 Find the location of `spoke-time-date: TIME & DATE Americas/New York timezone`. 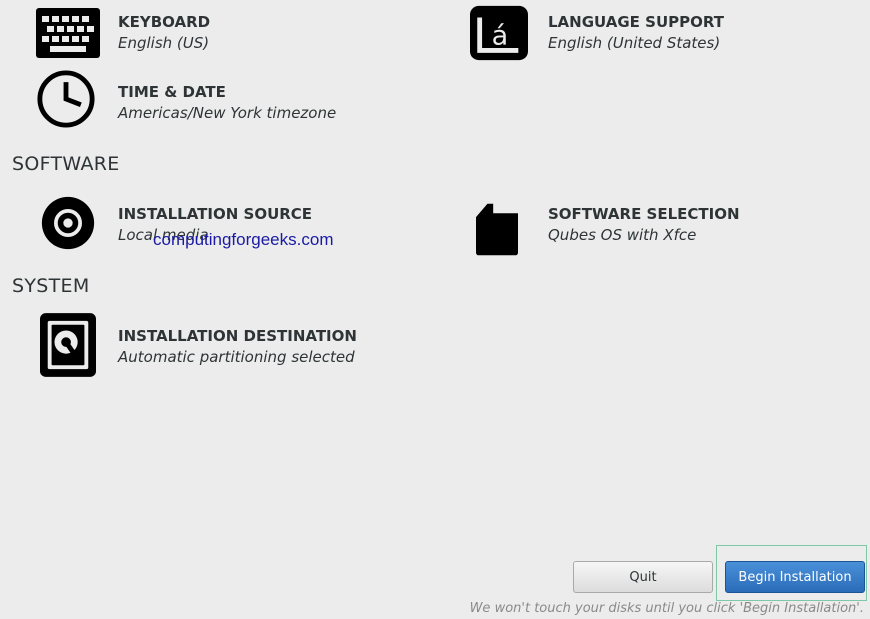

spoke-time-date: TIME & DATE Americas/New York timezone is located at coordinates (186, 100).